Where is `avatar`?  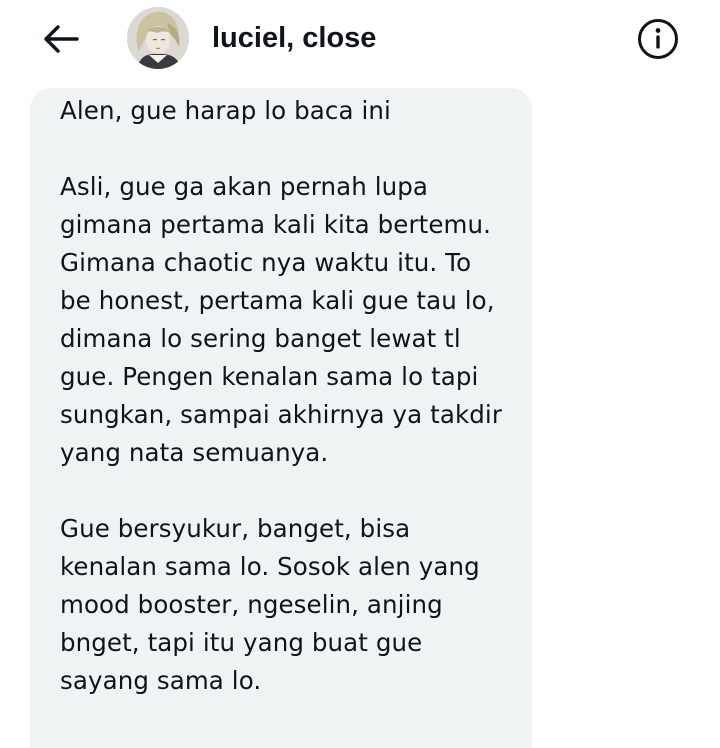
avatar is located at coordinates (158, 38).